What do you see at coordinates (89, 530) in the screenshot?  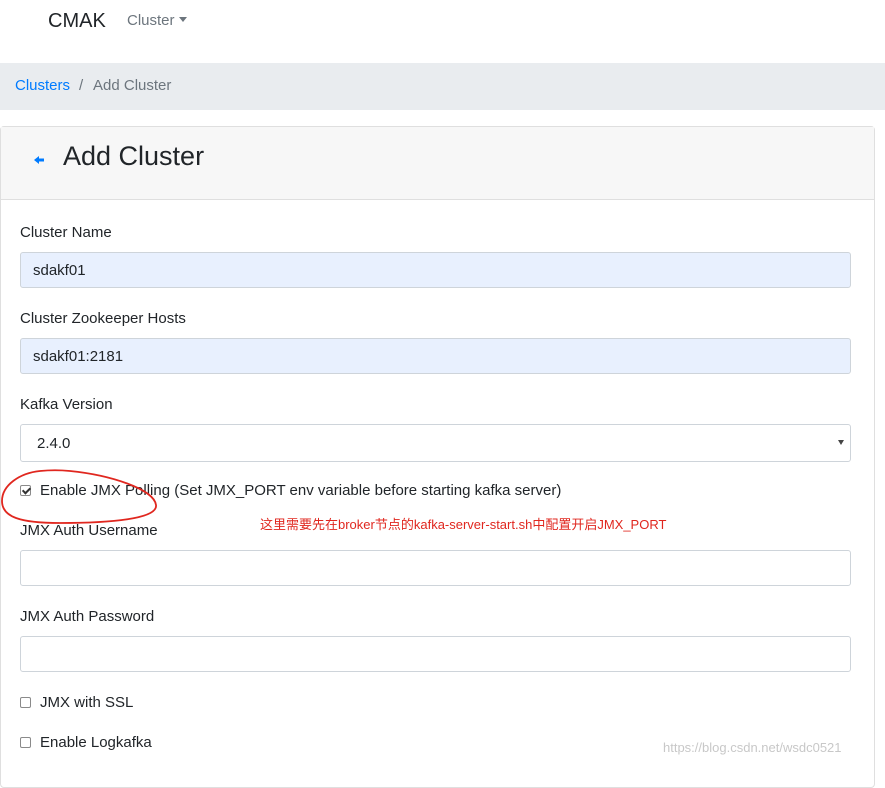 I see `jmx-username-label: JMX Auth Username` at bounding box center [89, 530].